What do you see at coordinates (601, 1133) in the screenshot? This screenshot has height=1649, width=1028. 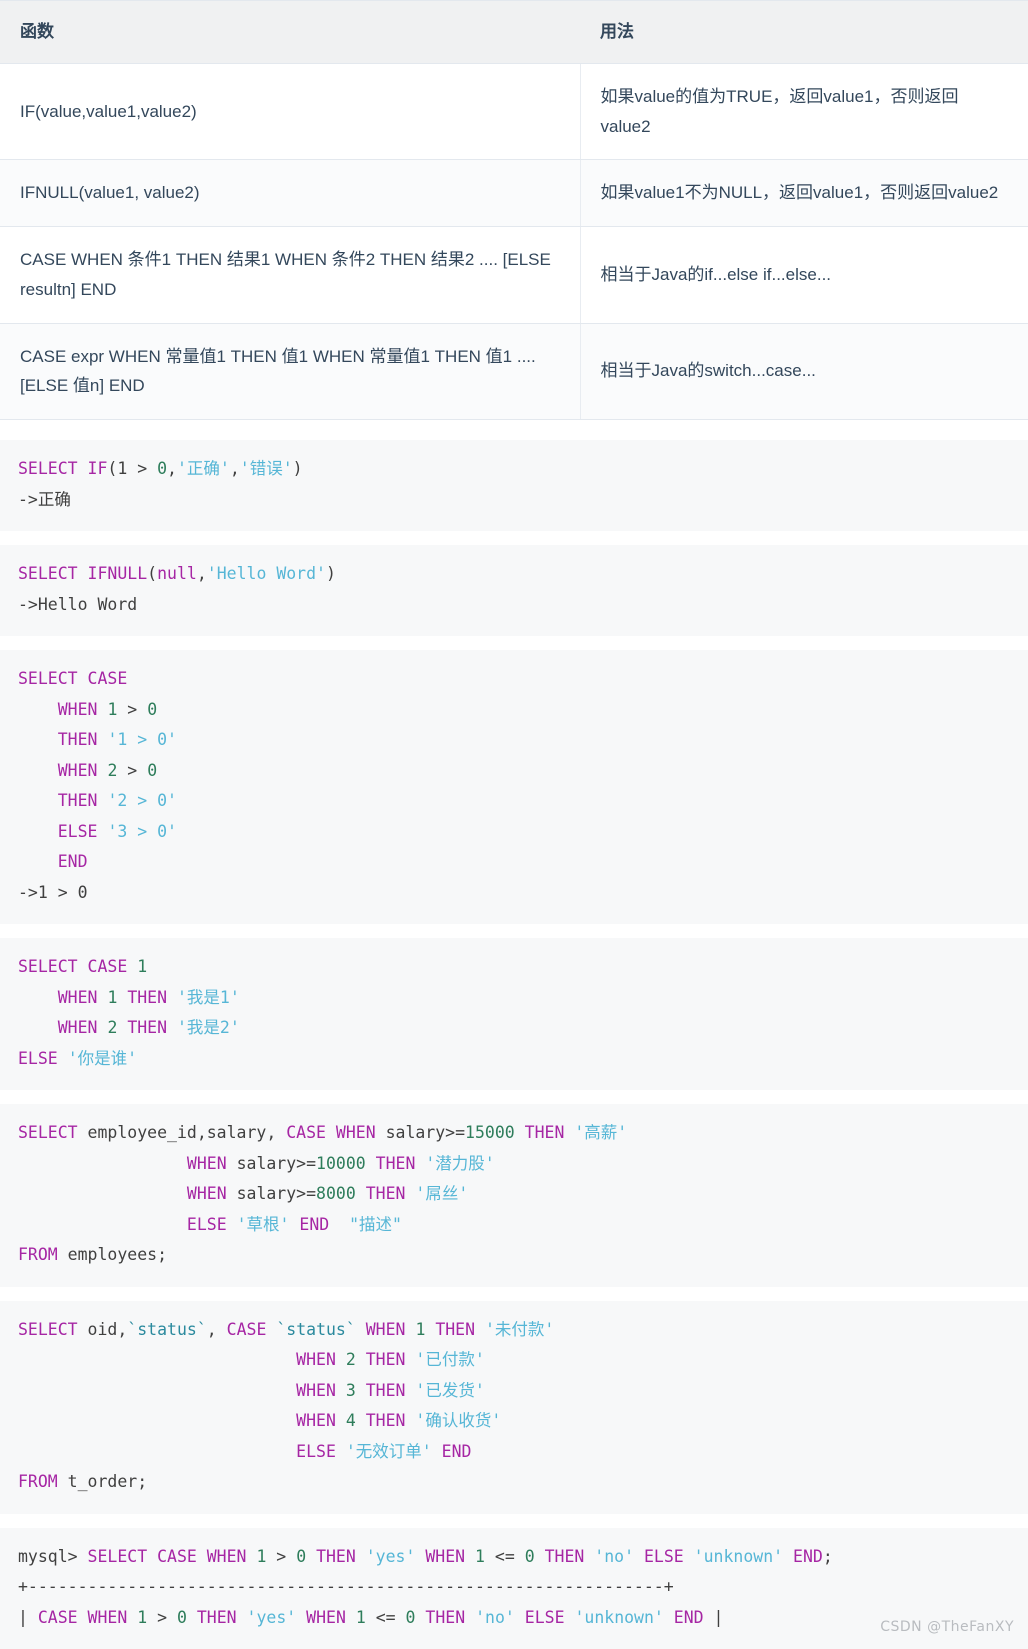 I see `code-token: '高薪'` at bounding box center [601, 1133].